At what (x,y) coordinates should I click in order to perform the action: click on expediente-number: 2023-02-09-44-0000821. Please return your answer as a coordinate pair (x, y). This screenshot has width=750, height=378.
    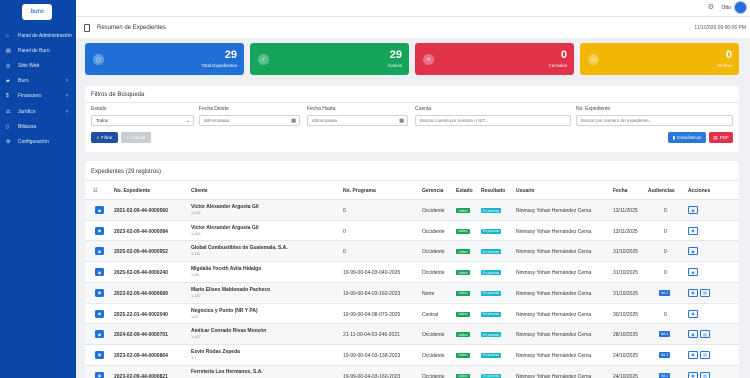
    Looking at the image, I should click on (141, 376).